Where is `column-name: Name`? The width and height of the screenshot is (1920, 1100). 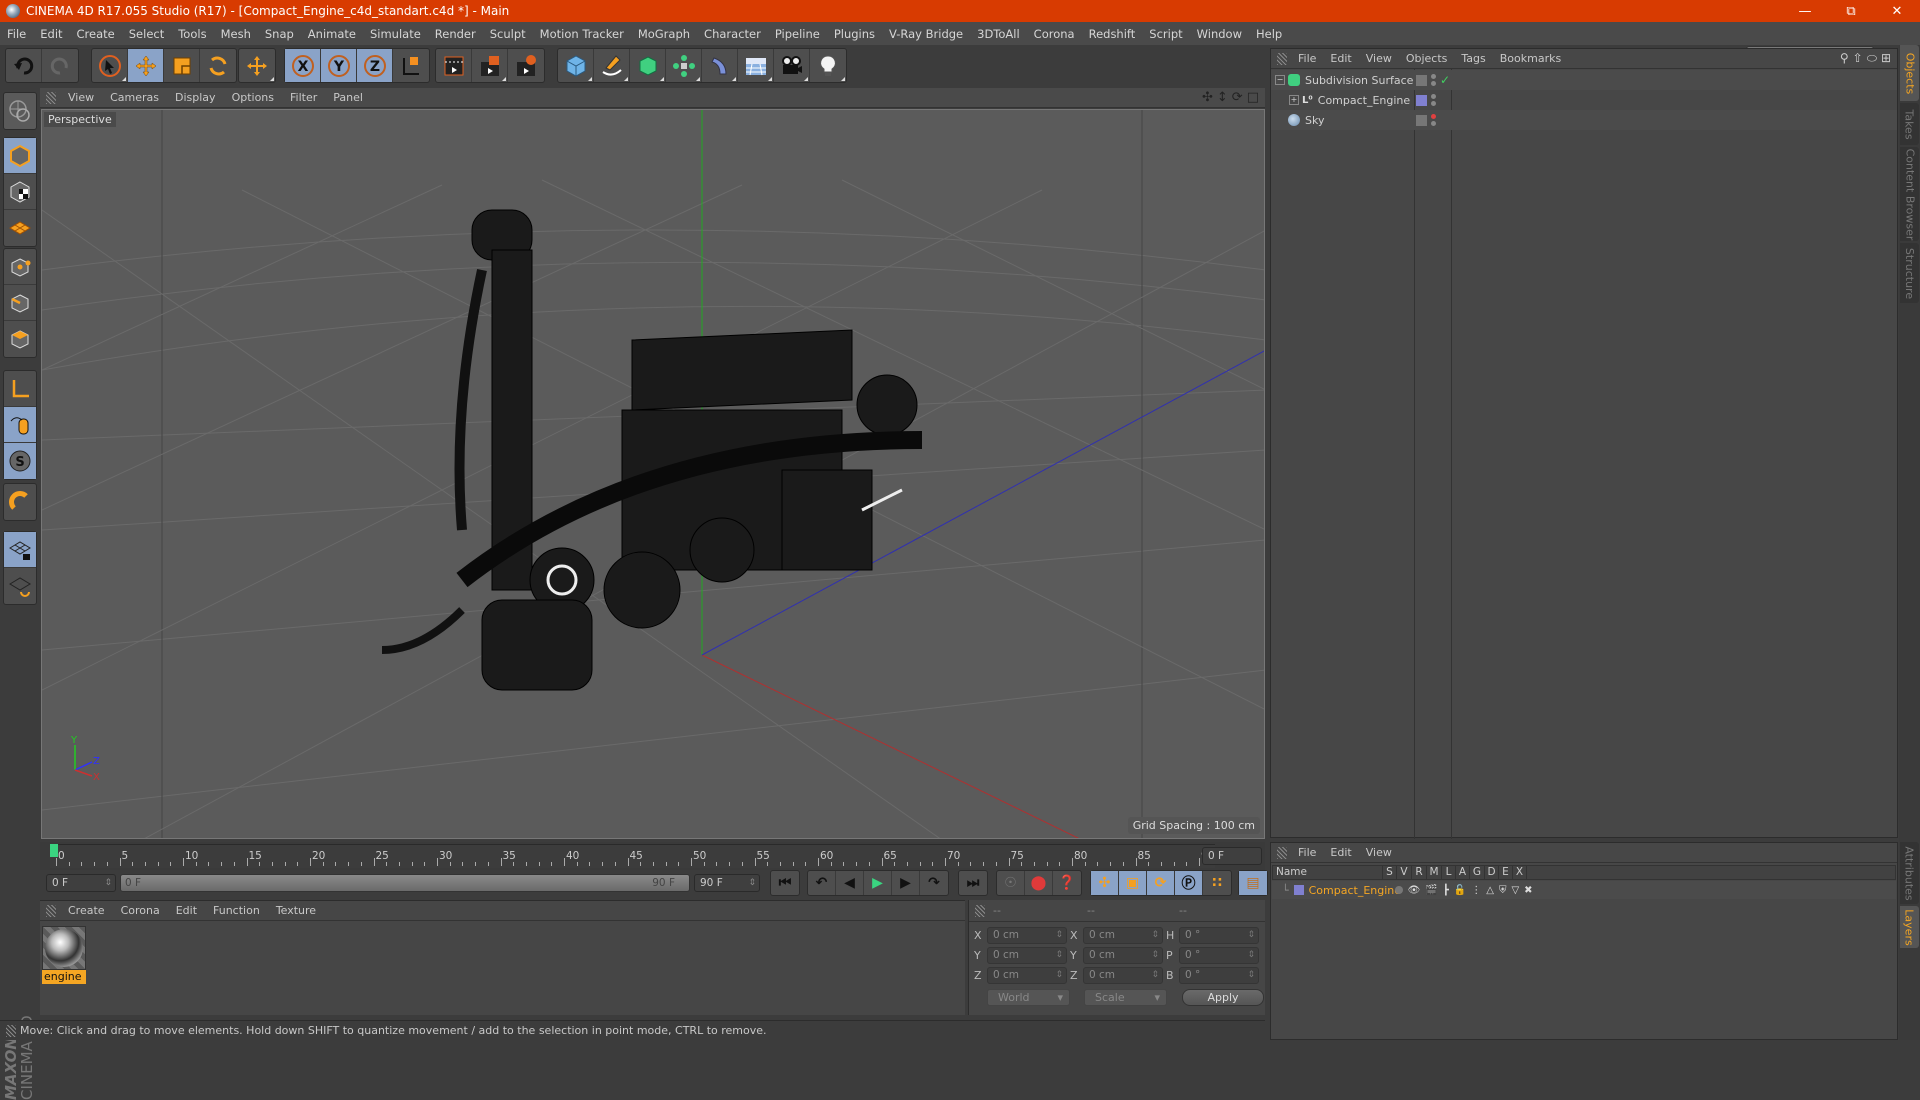
column-name: Name is located at coordinates (1328, 872).